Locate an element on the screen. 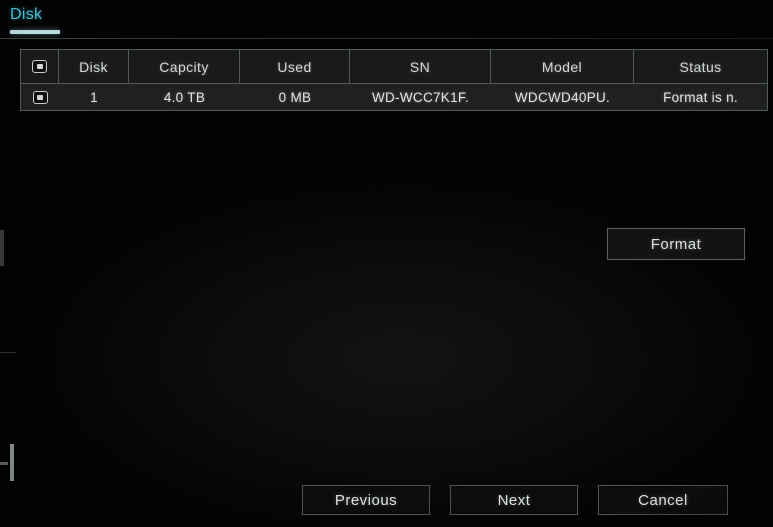 This screenshot has height=527, width=773. disk-table-header-used: Used is located at coordinates (295, 66).